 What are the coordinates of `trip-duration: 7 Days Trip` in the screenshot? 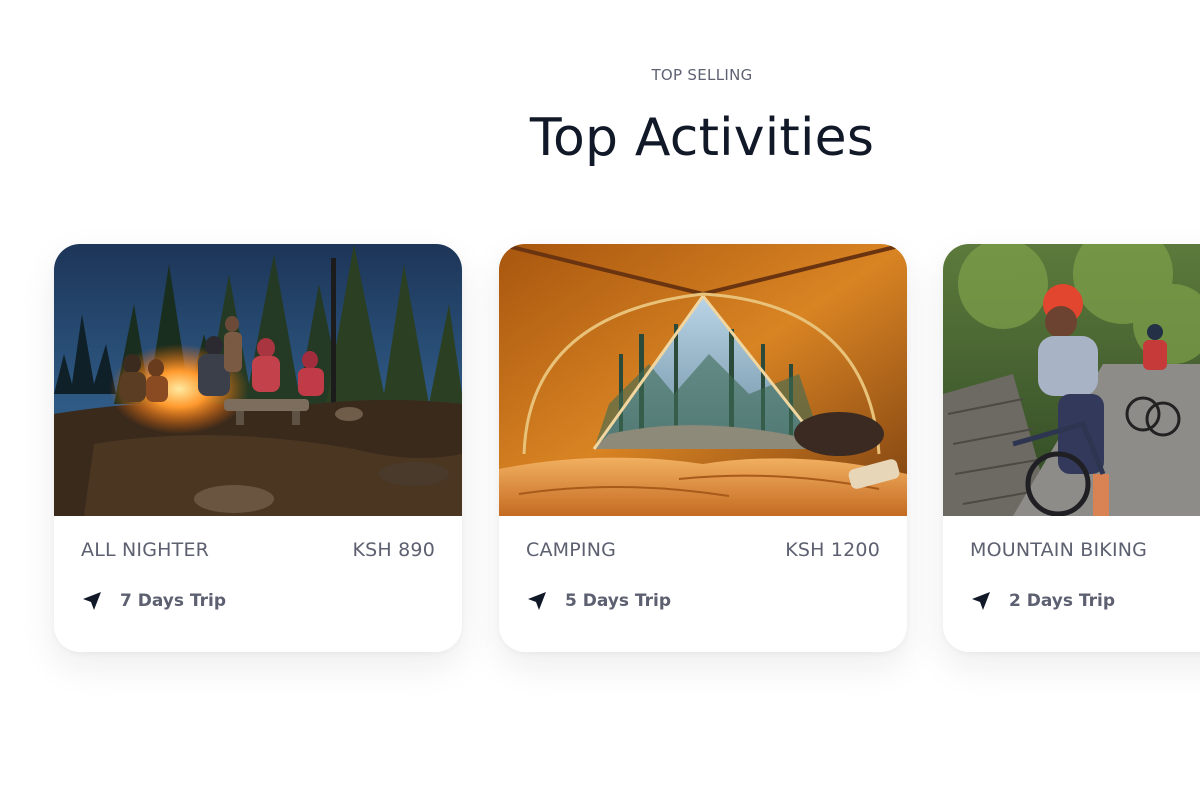 It's located at (153, 601).